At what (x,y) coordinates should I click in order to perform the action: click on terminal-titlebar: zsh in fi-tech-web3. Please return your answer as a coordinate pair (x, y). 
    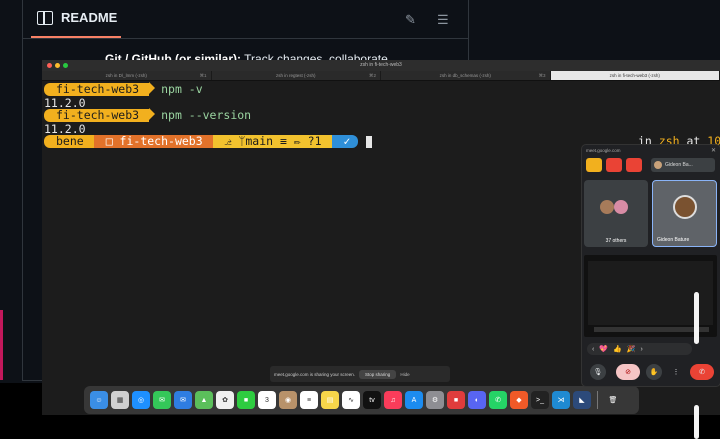
    Looking at the image, I should click on (381, 65).